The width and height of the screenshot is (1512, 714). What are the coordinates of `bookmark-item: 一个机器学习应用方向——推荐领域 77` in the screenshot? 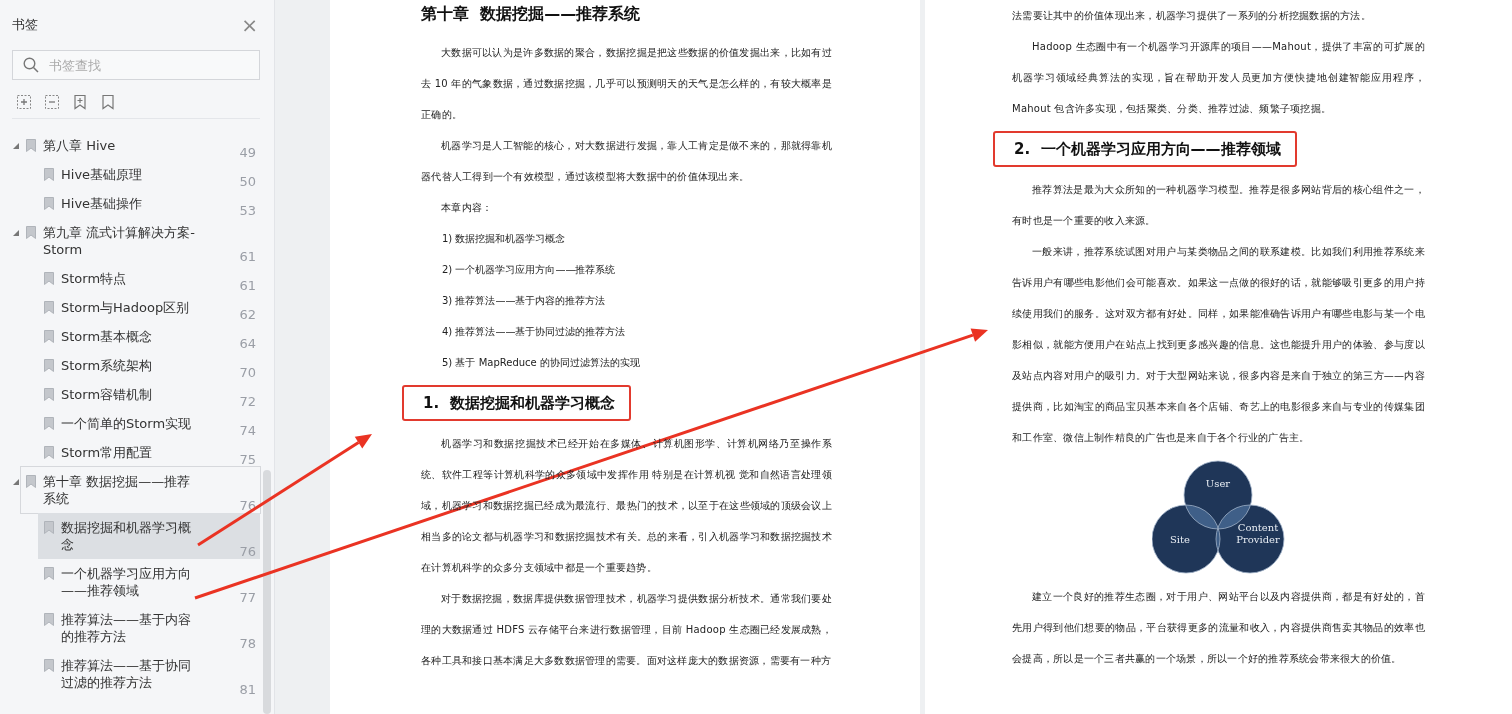 It's located at (149, 582).